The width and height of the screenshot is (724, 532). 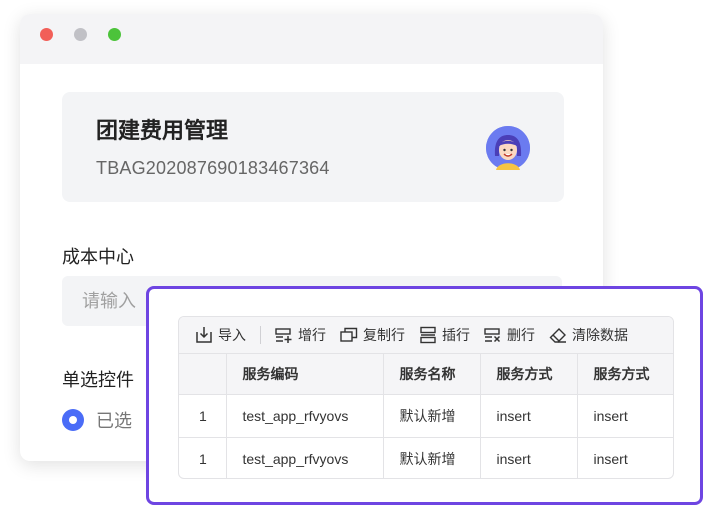 What do you see at coordinates (311, 39) in the screenshot?
I see `window-titlebar` at bounding box center [311, 39].